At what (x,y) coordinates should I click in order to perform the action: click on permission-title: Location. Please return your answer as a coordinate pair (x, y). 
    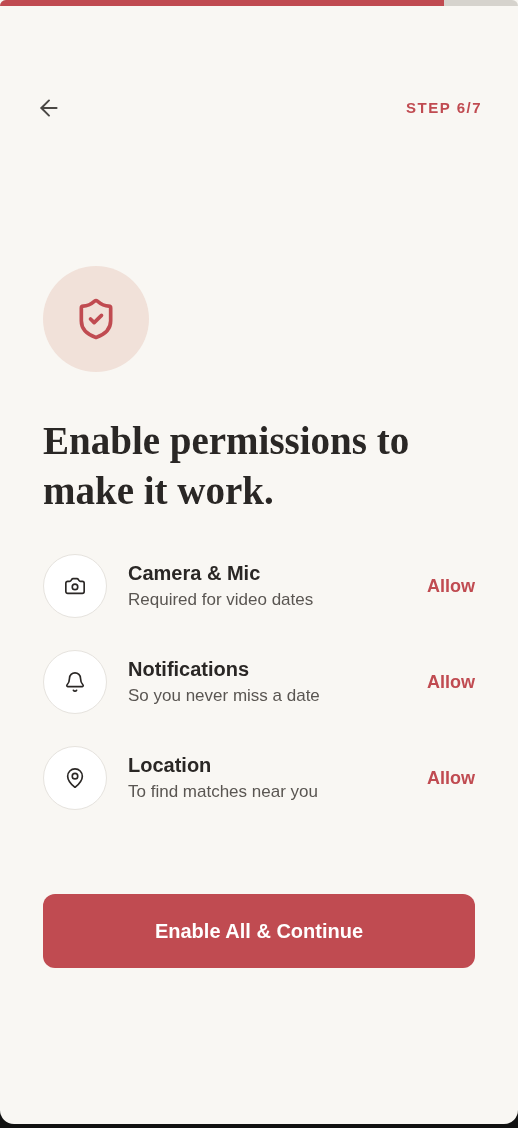
    Looking at the image, I should click on (170, 765).